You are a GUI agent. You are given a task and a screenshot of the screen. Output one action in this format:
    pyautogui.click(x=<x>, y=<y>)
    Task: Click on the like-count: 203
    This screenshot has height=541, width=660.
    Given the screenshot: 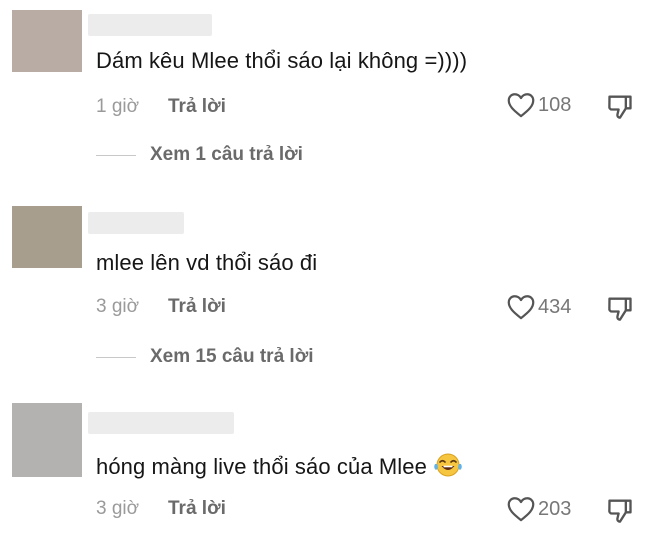 What is the action you would take?
    pyautogui.click(x=555, y=508)
    